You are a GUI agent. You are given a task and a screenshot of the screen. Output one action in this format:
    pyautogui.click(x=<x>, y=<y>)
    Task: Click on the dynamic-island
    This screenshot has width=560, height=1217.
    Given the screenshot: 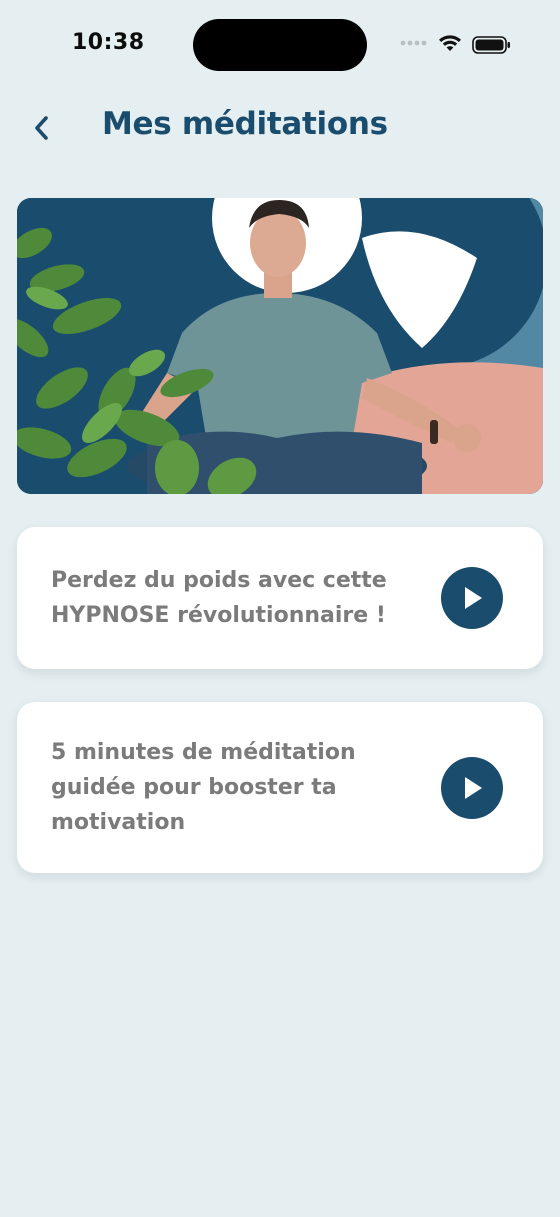 What is the action you would take?
    pyautogui.click(x=280, y=45)
    